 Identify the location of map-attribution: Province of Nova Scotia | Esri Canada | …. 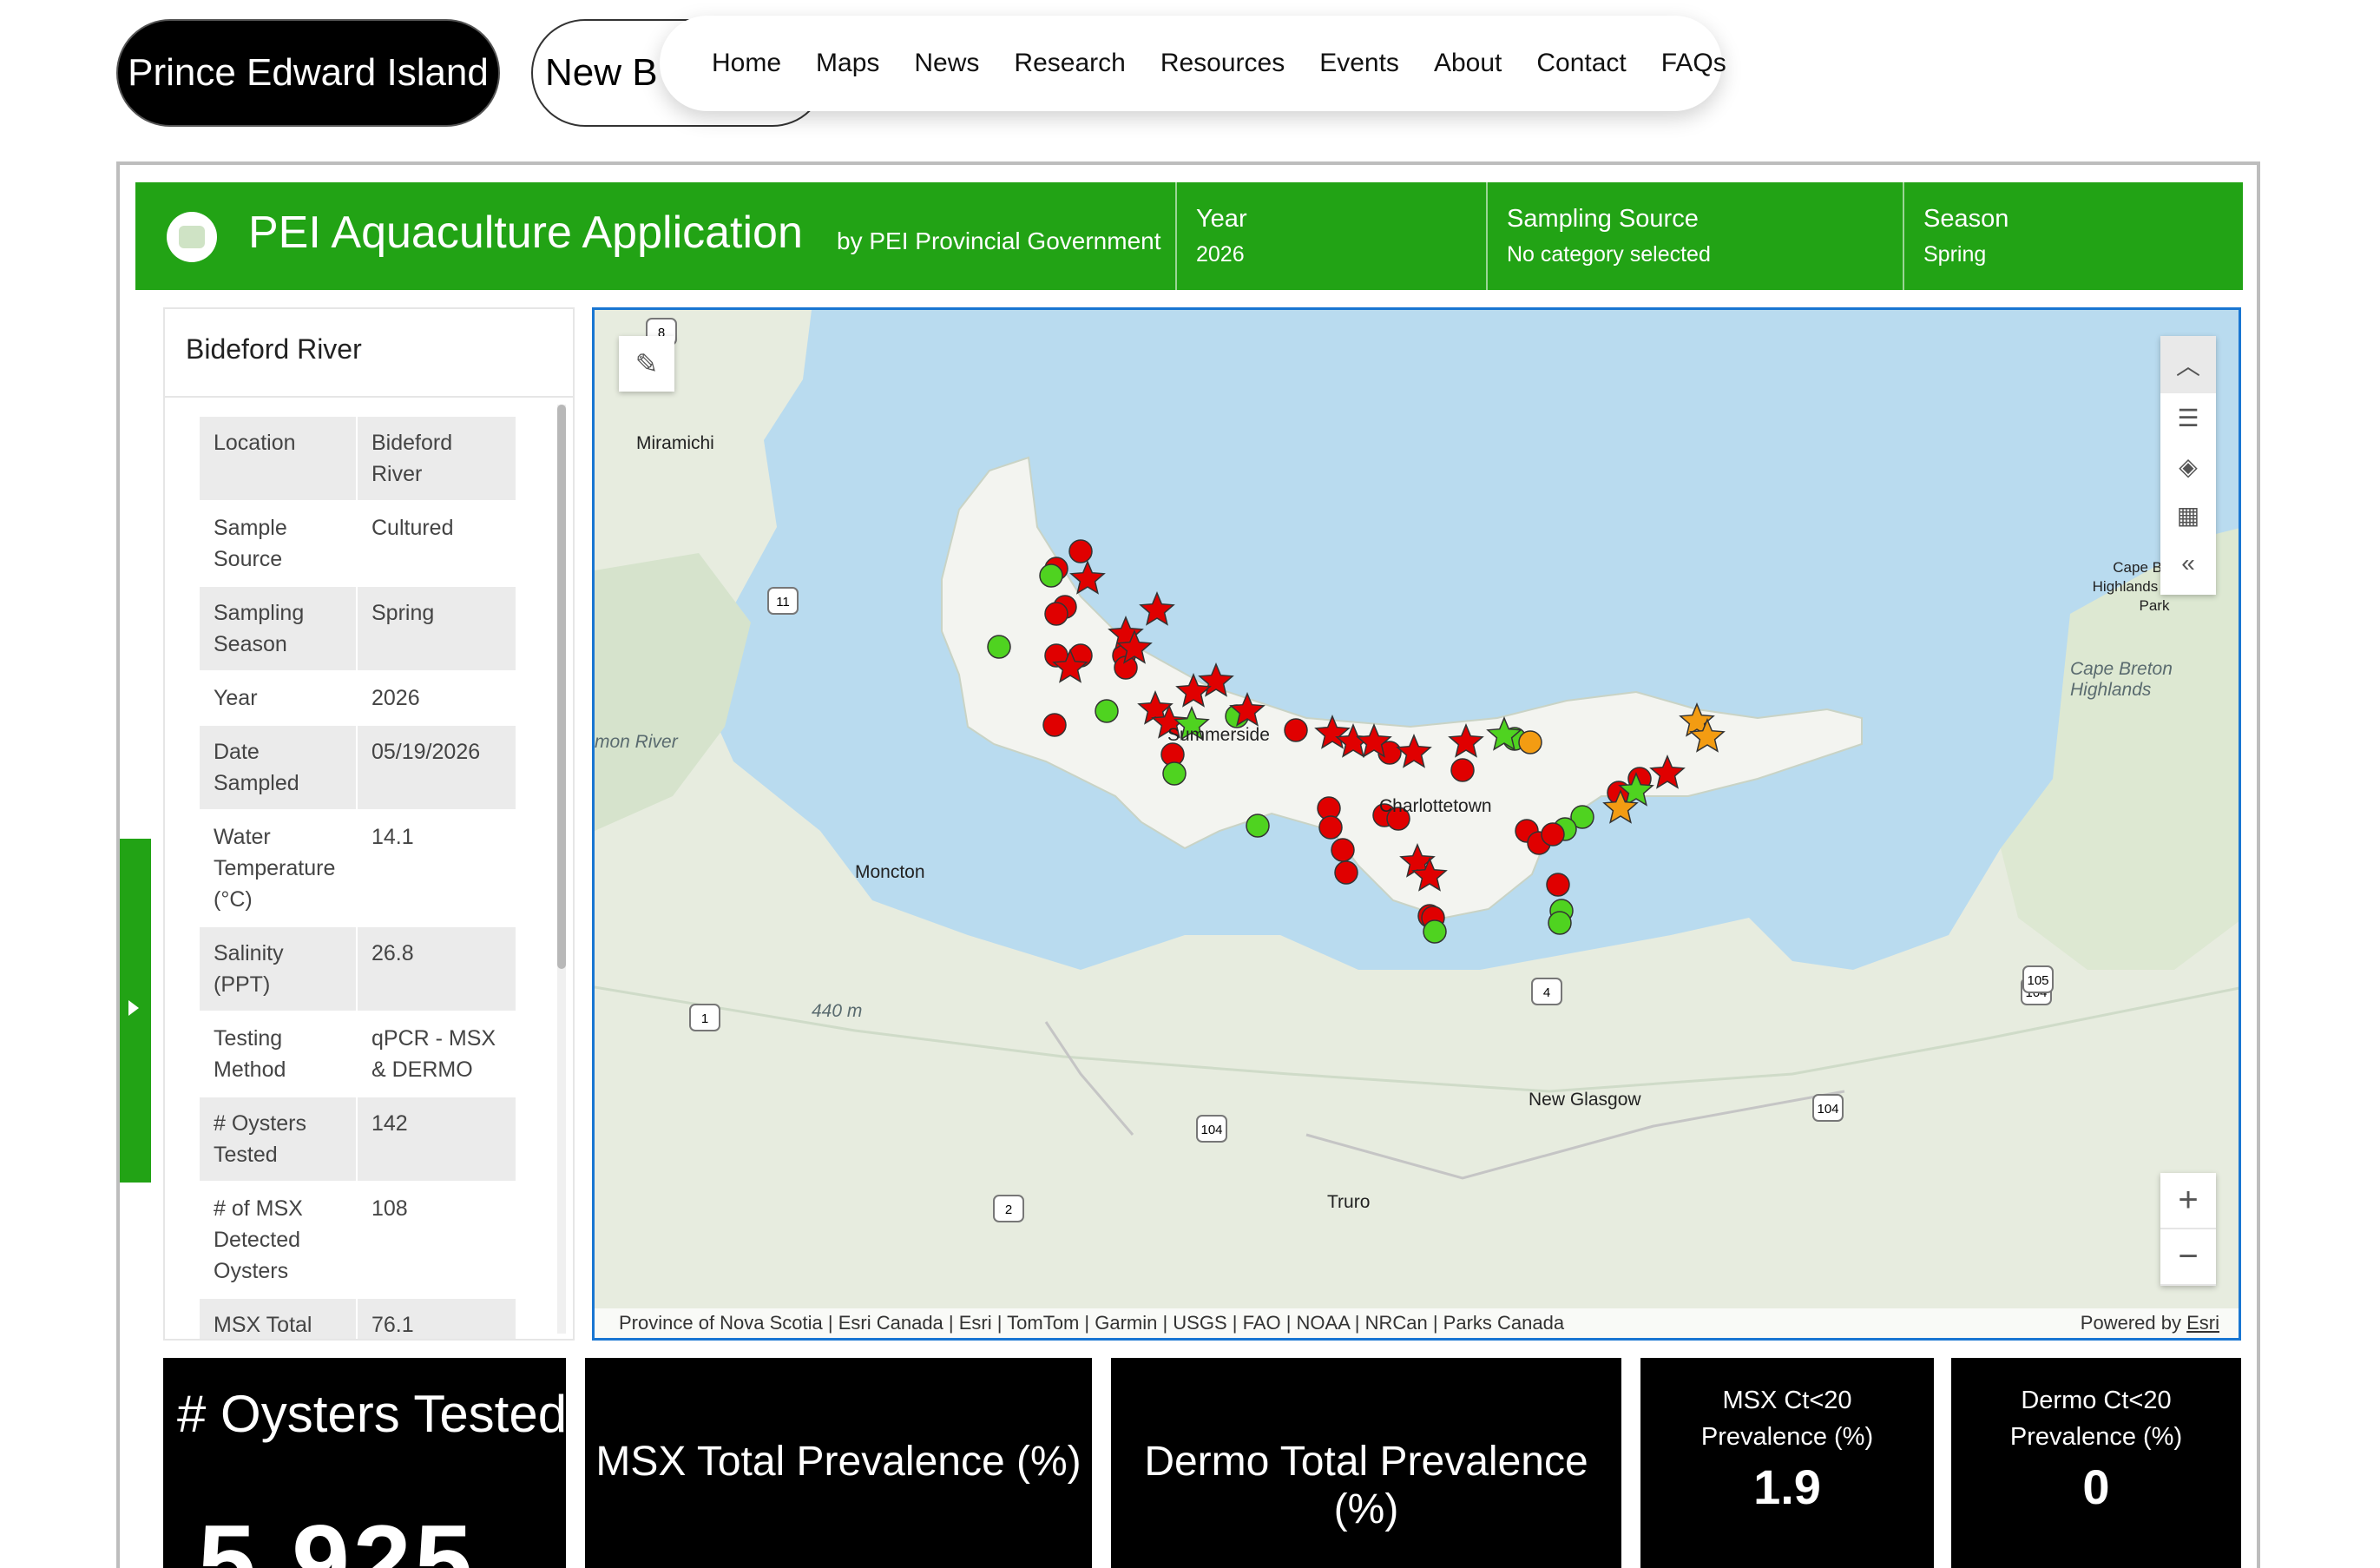
(1417, 1323).